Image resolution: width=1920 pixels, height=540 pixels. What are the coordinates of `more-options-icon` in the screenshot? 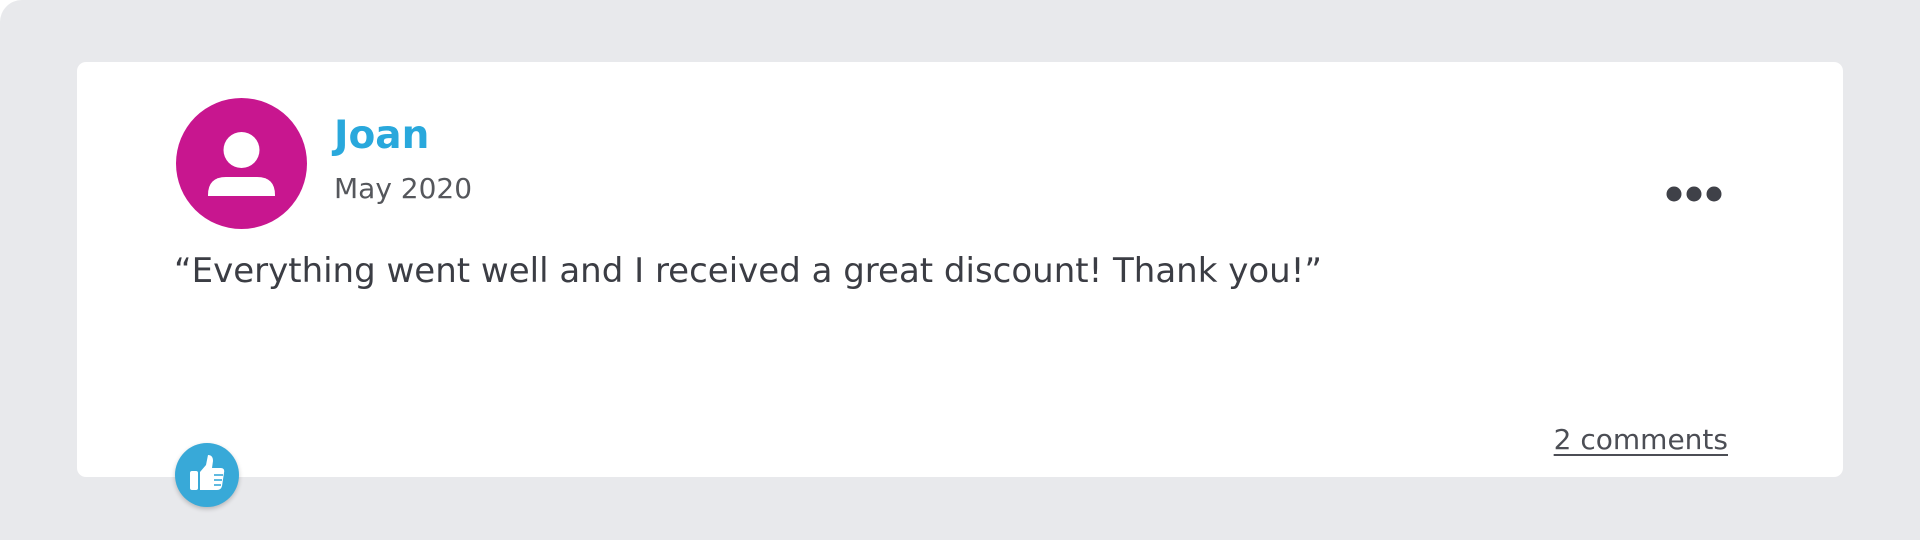 It's located at (1694, 194).